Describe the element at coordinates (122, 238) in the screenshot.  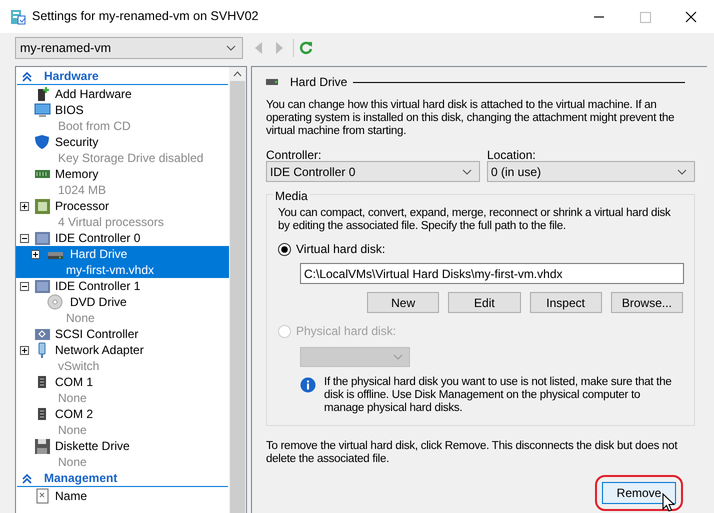
I see `tree-item: IDE Controller 0` at that location.